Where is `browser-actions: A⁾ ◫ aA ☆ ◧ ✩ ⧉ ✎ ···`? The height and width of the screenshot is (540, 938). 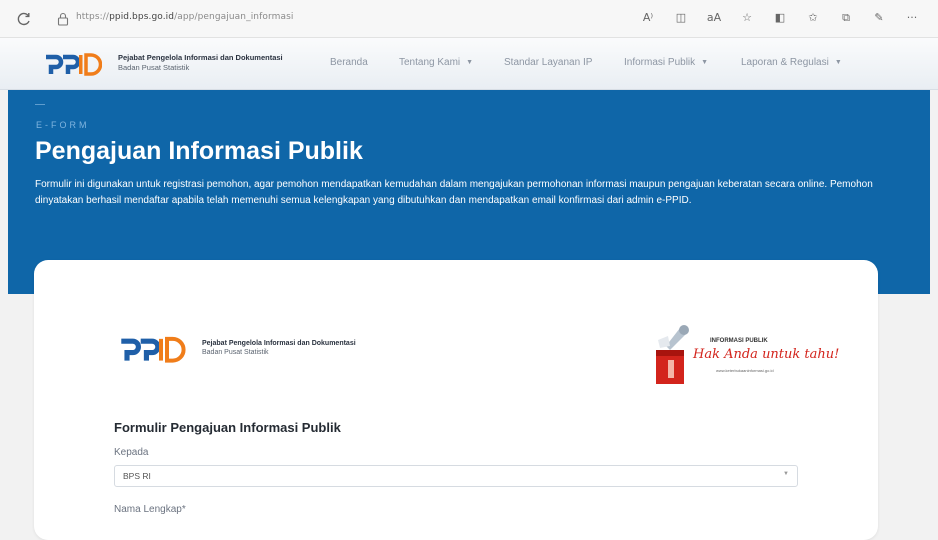 browser-actions: A⁾ ◫ aA ☆ ◧ ✩ ⧉ ✎ ··· is located at coordinates (780, 18).